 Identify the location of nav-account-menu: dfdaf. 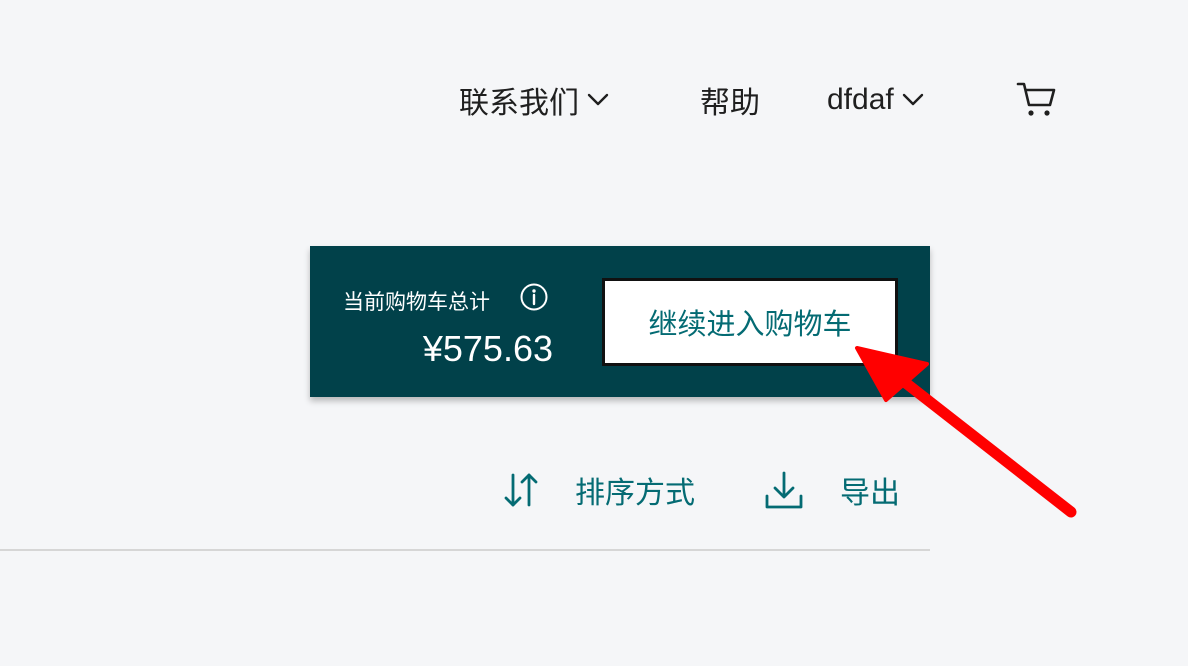
(875, 100).